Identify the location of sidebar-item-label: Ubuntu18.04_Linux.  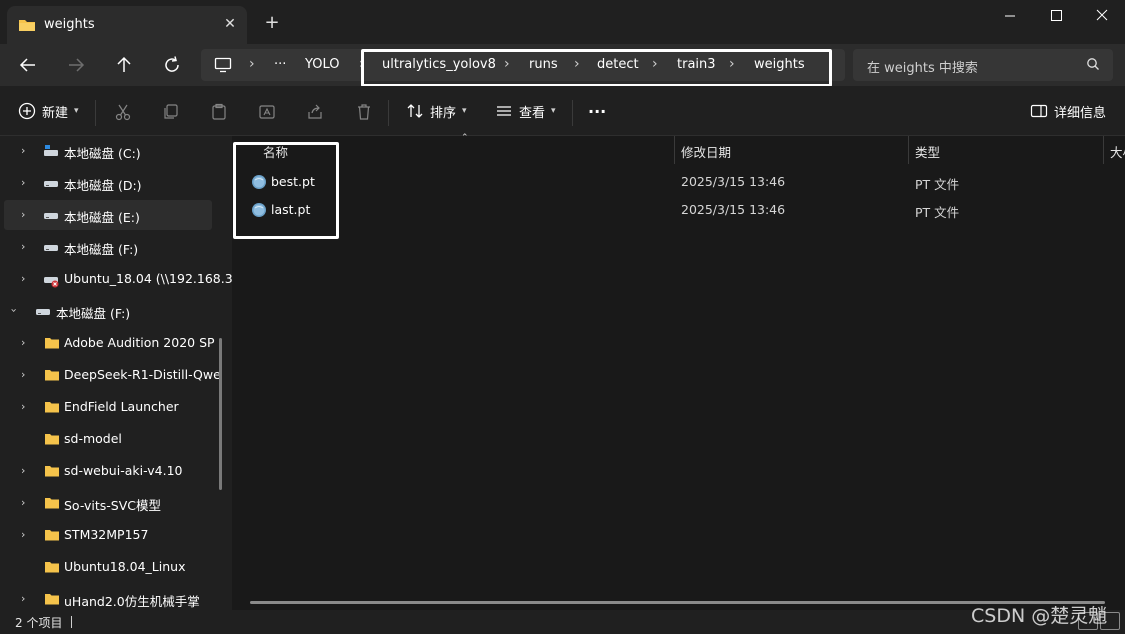
(125, 566).